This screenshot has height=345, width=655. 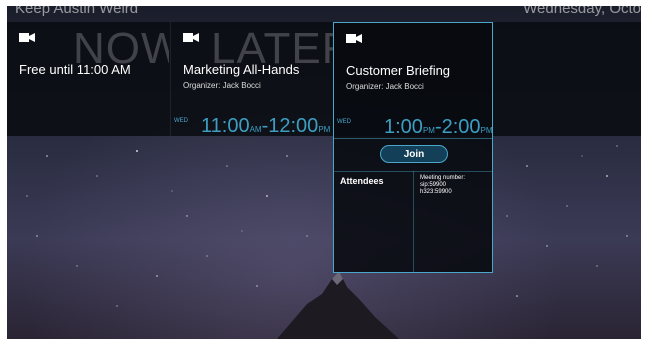 What do you see at coordinates (77, 11) in the screenshot?
I see `room-name: Keep Austin Weird` at bounding box center [77, 11].